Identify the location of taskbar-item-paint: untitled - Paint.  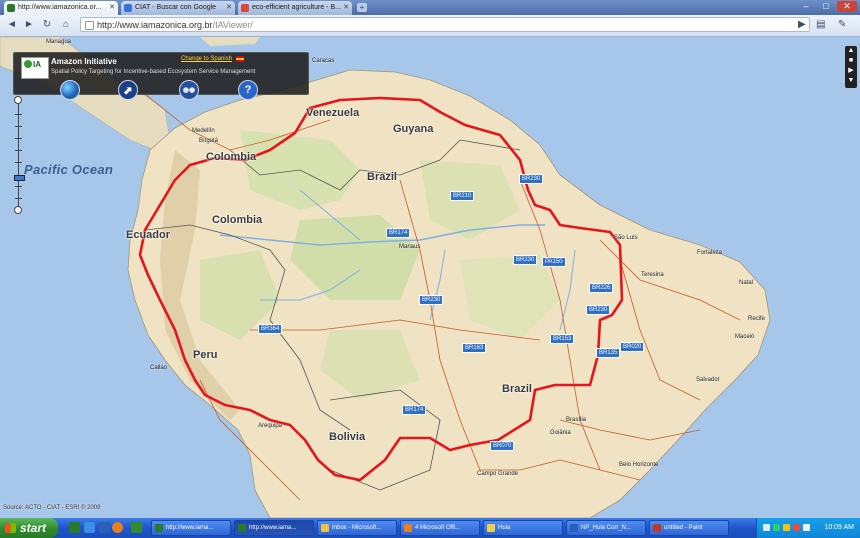
(689, 528).